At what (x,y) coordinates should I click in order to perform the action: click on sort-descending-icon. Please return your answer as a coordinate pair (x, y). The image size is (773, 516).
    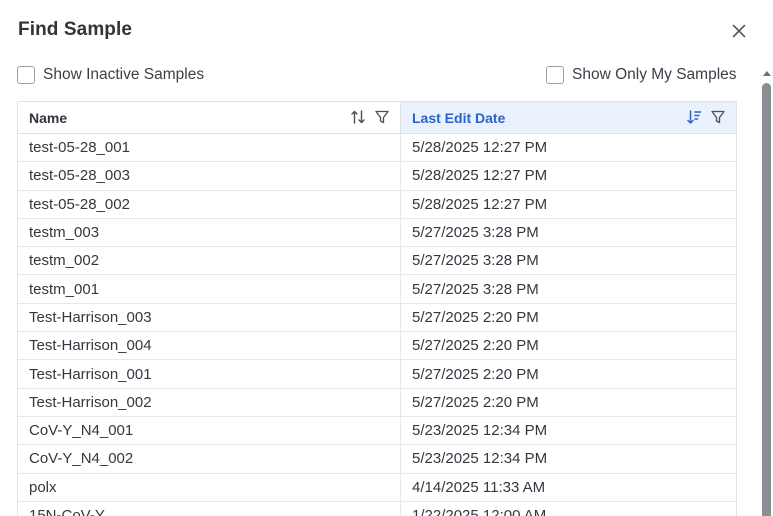
    Looking at the image, I should click on (694, 117).